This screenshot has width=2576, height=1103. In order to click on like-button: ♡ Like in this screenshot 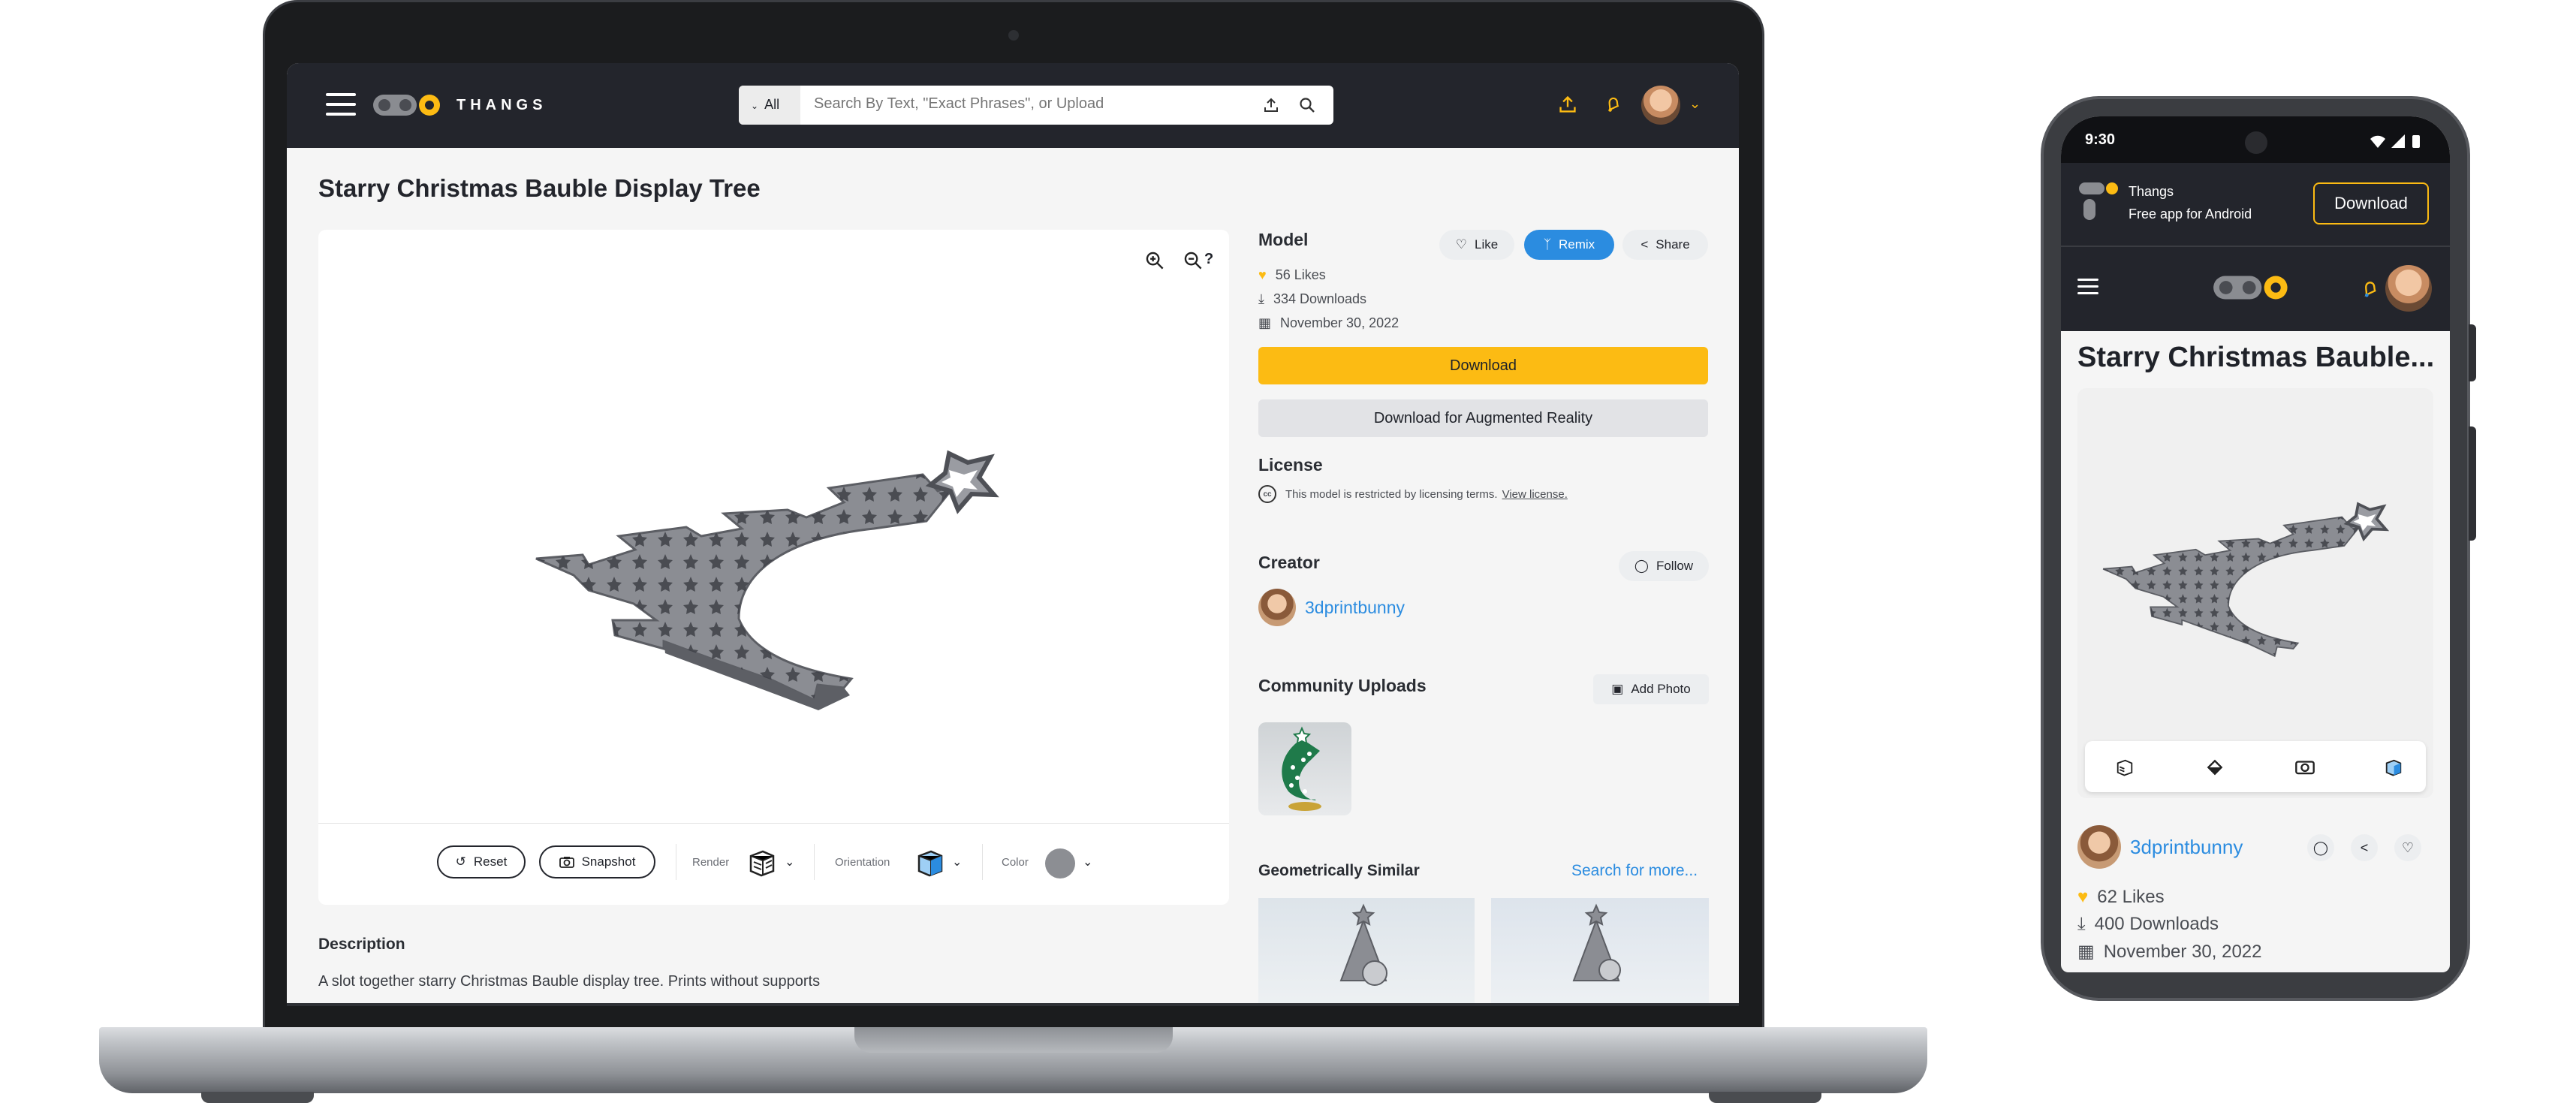, I will do `click(1476, 245)`.